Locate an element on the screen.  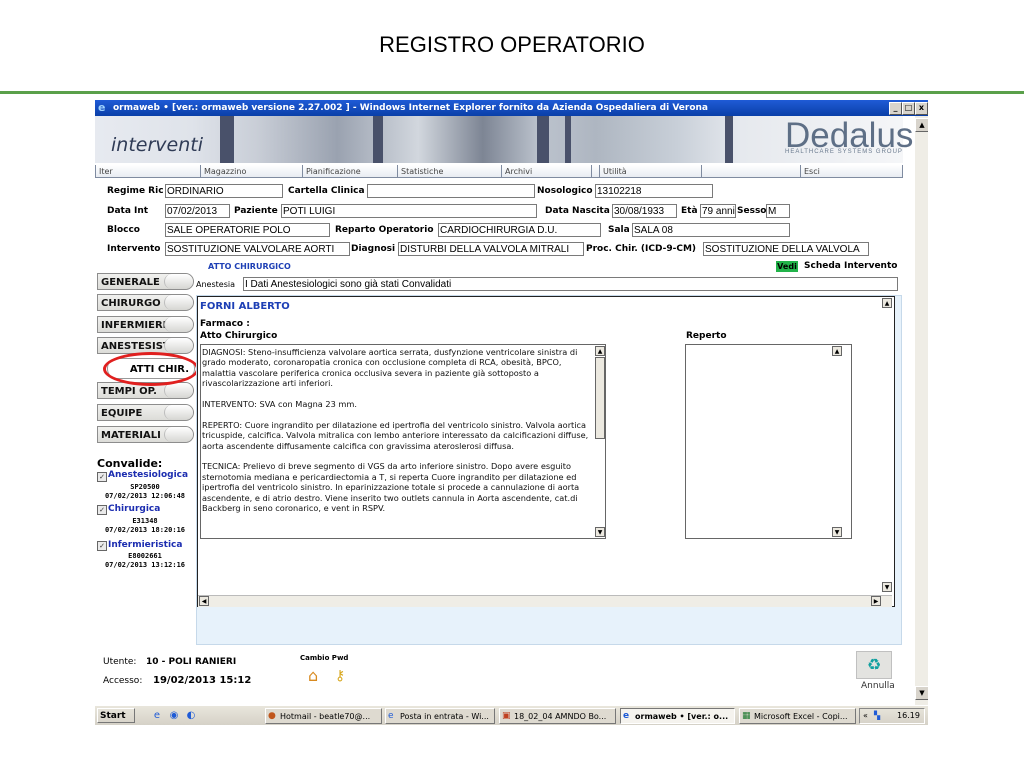
menu-iter: Iter is located at coordinates (147, 171).